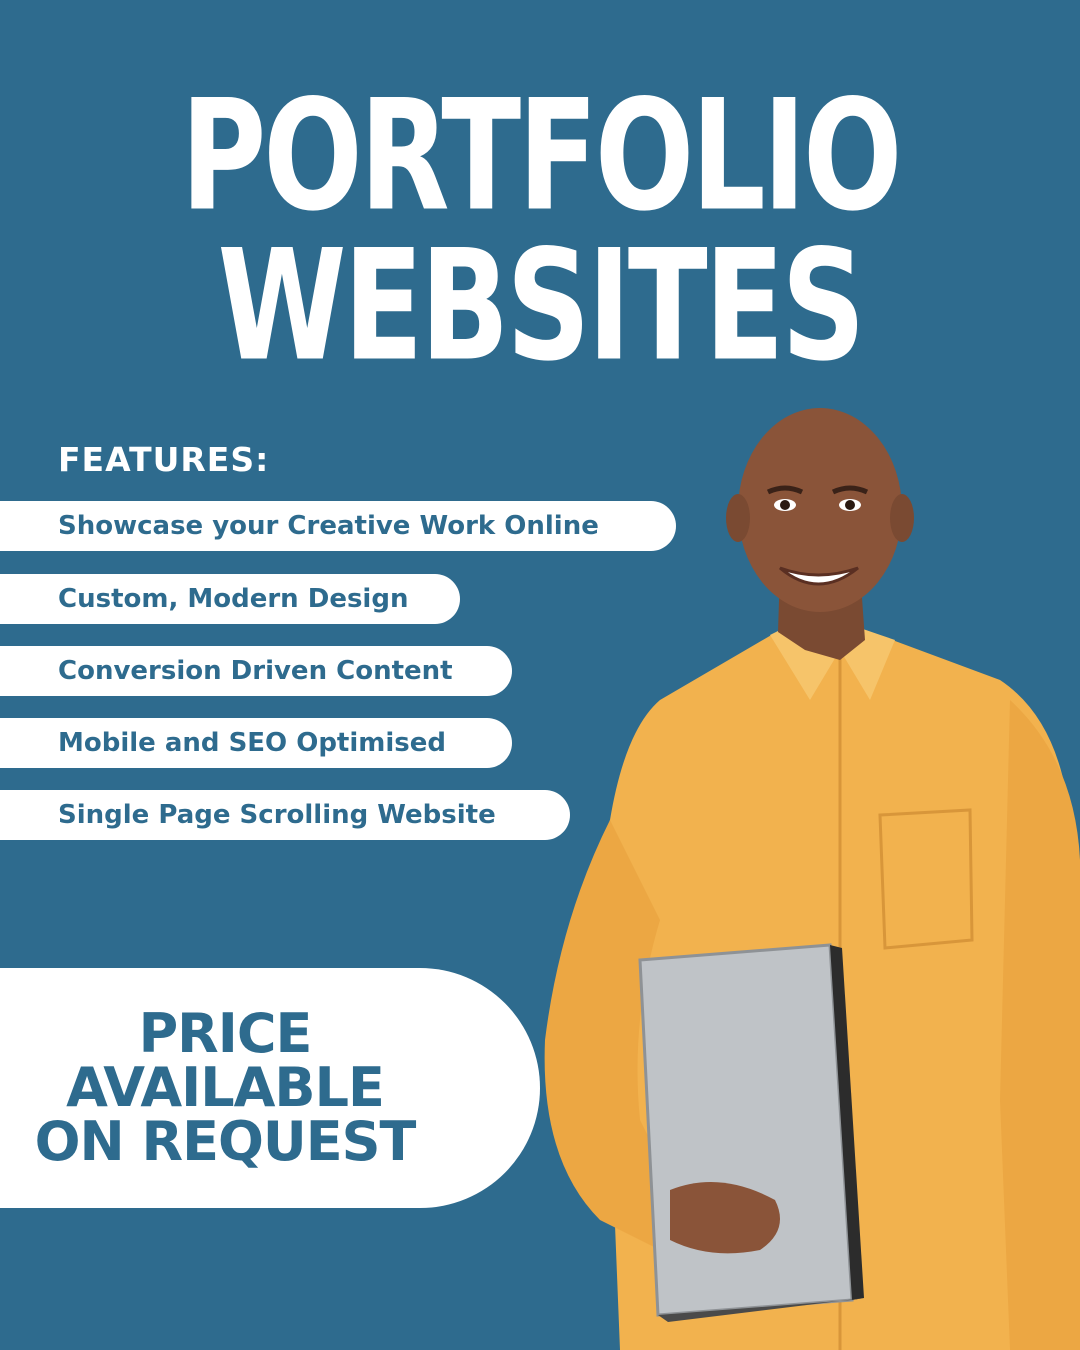 The image size is (1080, 1350). I want to click on page-title-line-2: WEBSITES, so click(541, 306).